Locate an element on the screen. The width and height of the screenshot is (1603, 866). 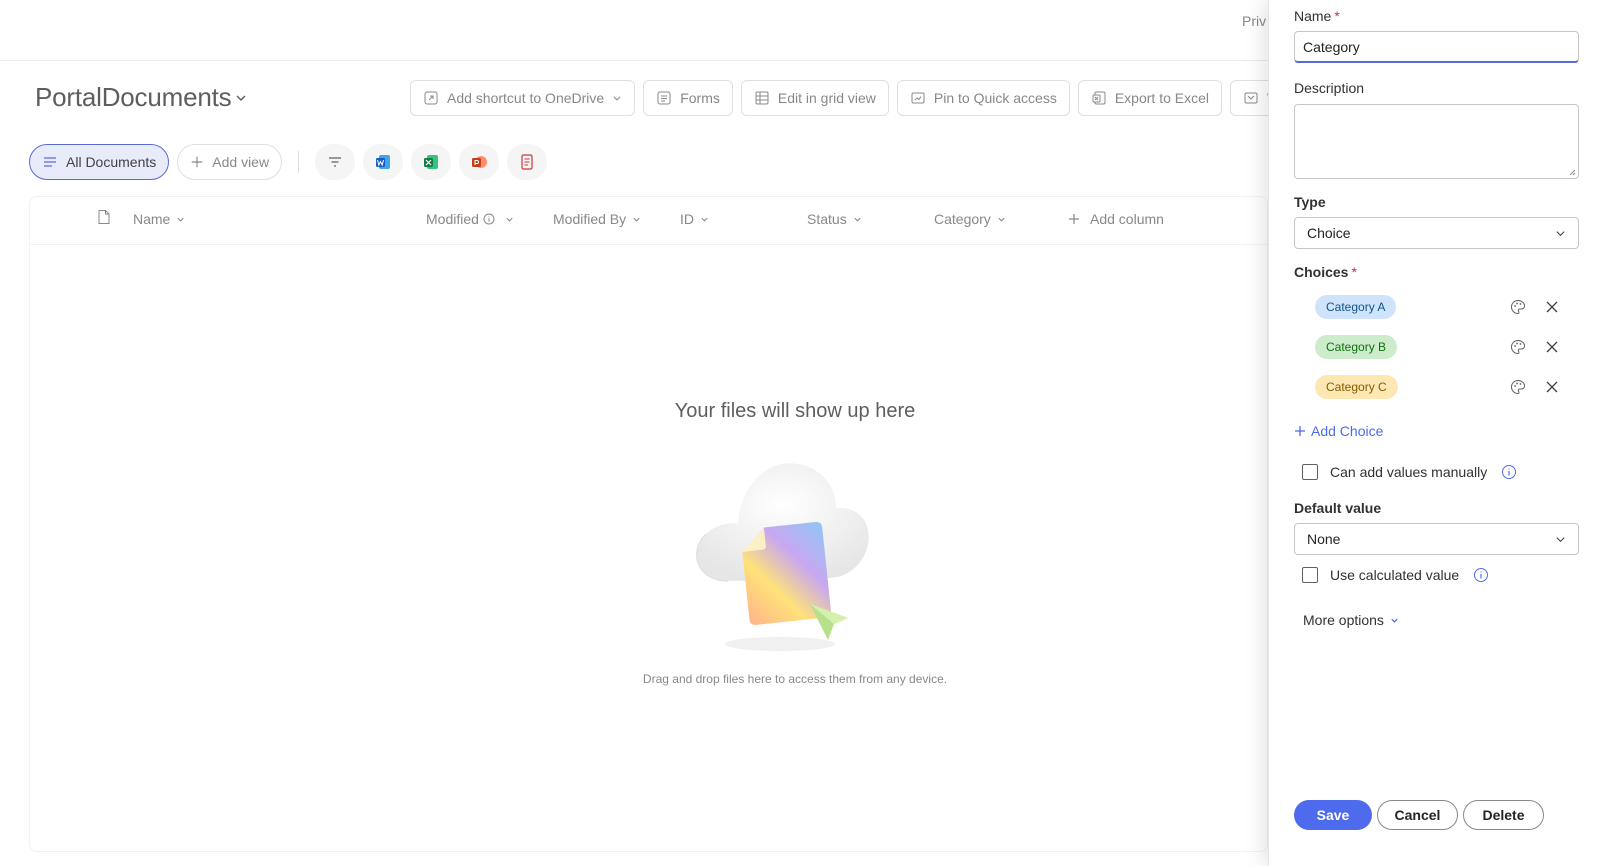
column-header-id: ID is located at coordinates (694, 219).